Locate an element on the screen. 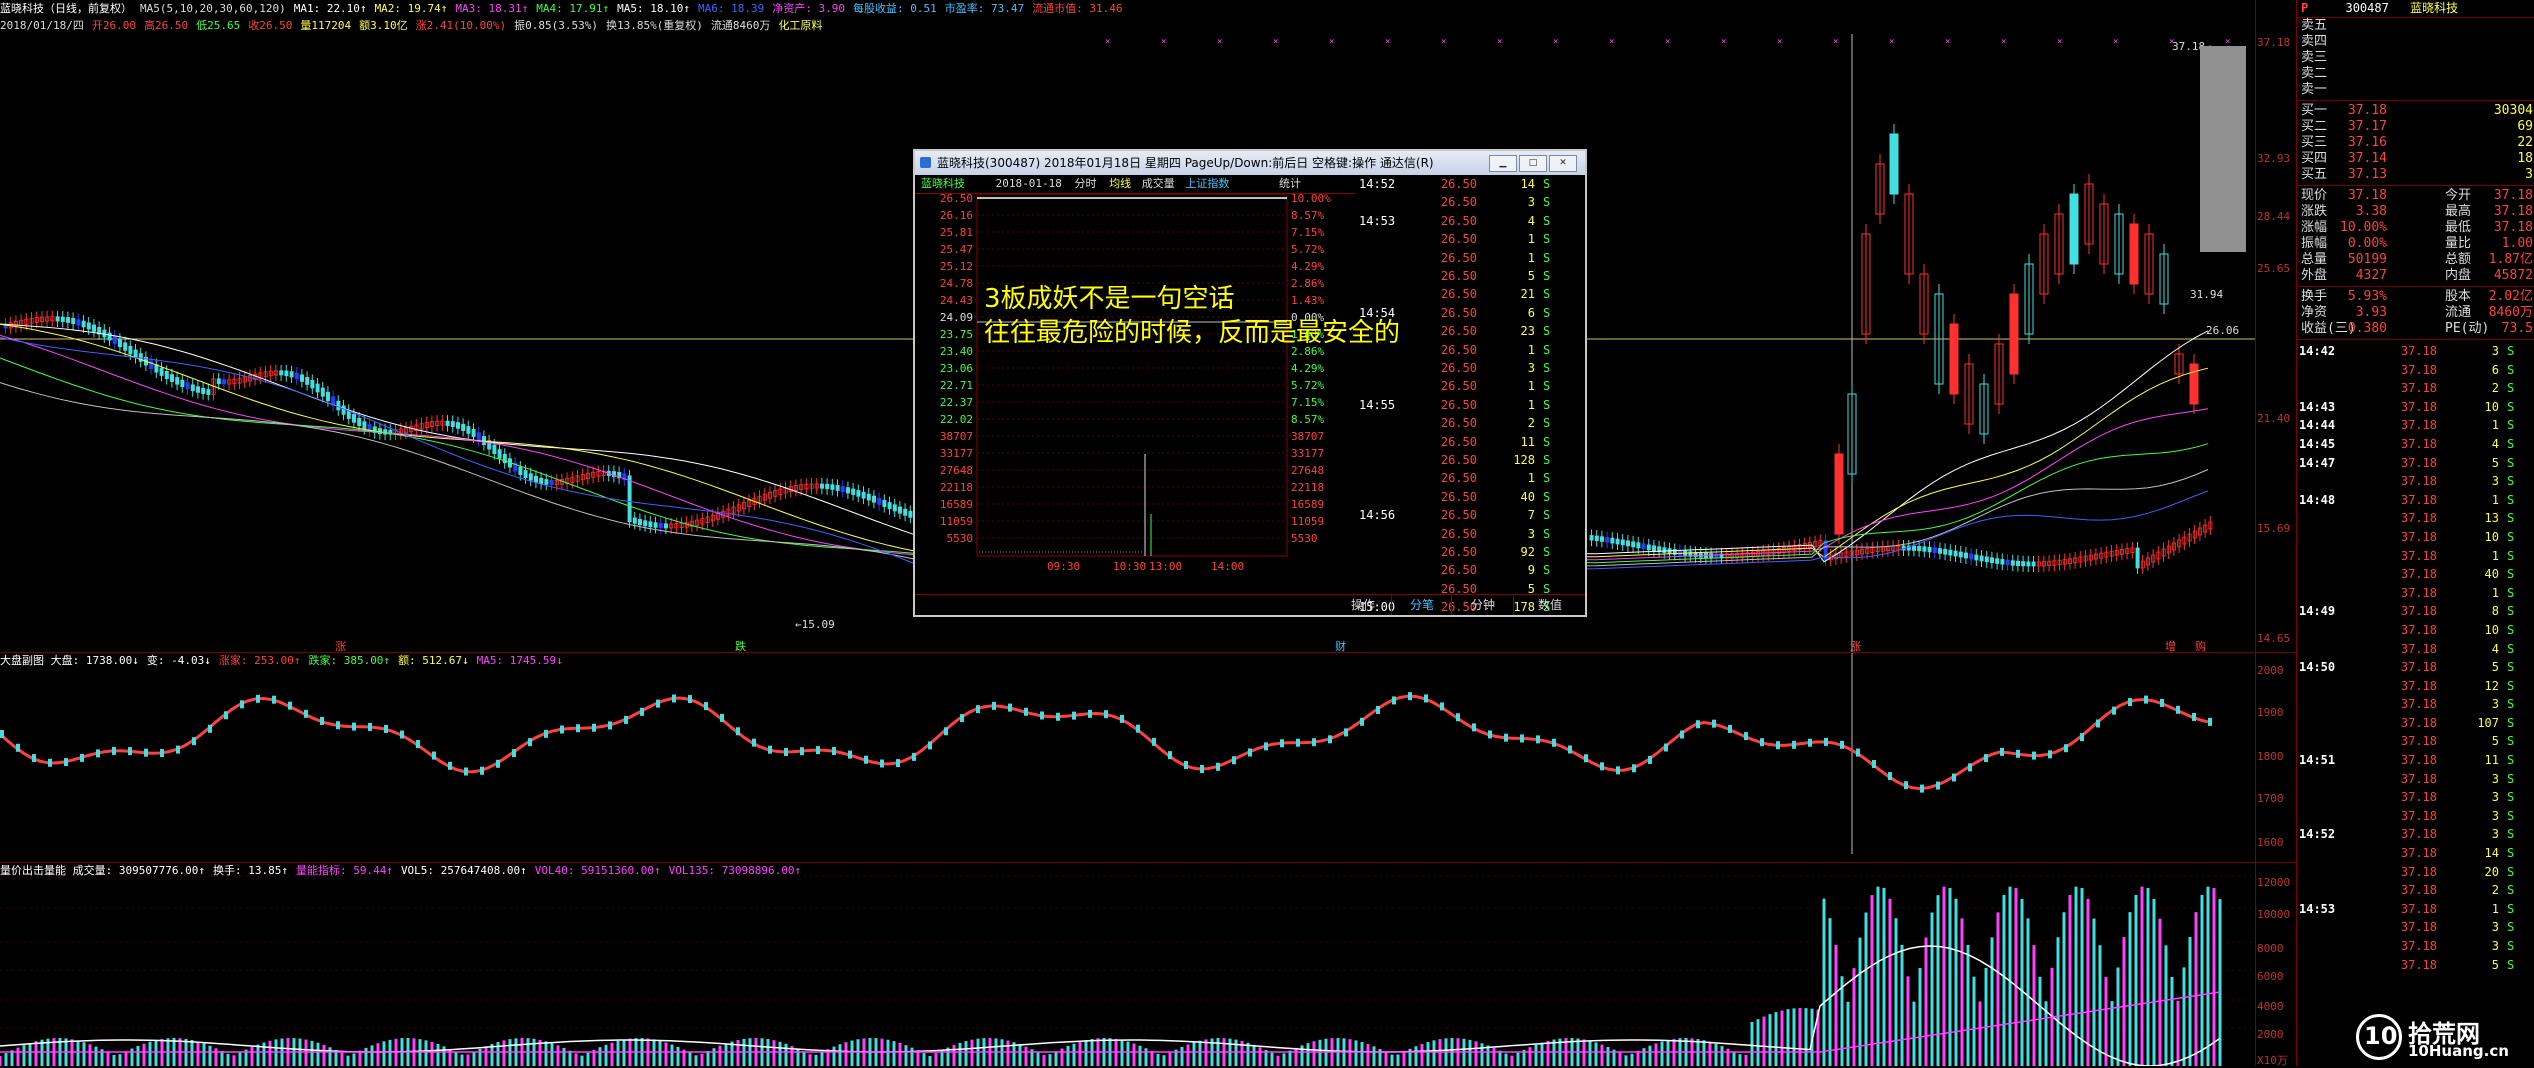 The width and height of the screenshot is (2534, 1068). stat-row: 涨幅 10.00% 最低 37.18 is located at coordinates (2415, 228).